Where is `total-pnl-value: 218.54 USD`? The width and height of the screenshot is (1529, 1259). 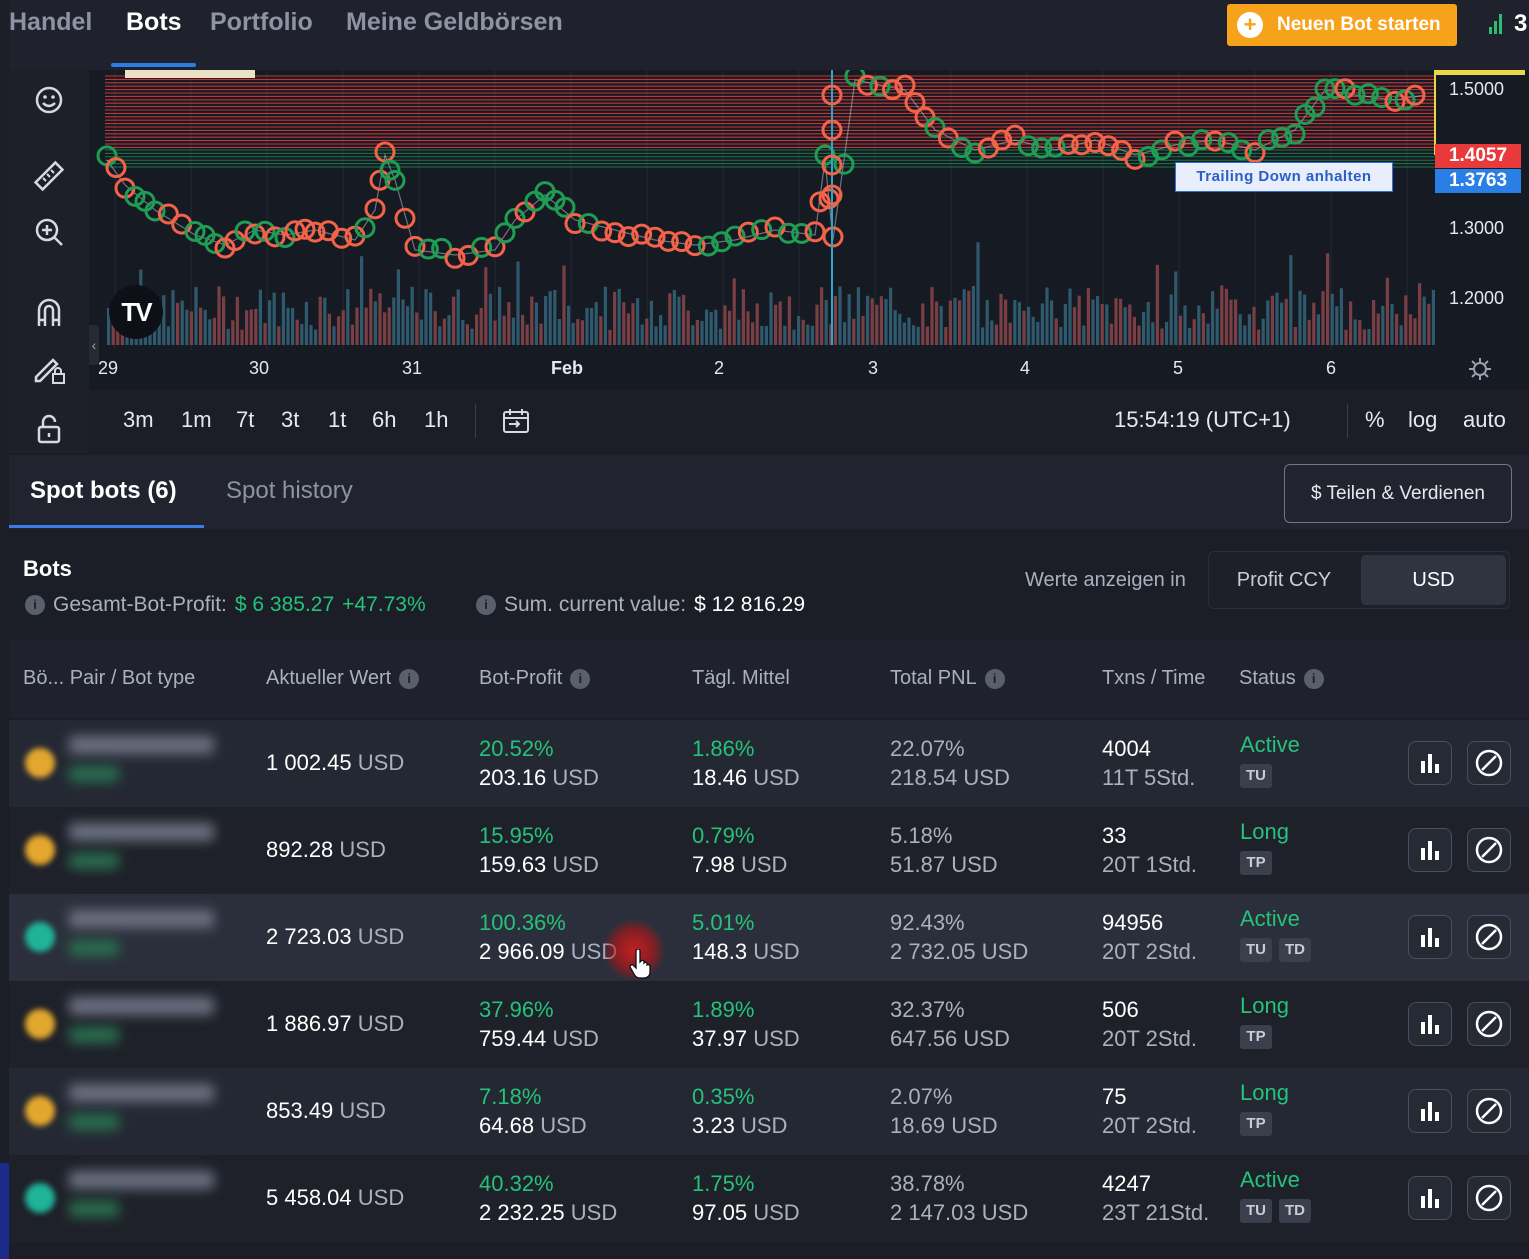 total-pnl-value: 218.54 USD is located at coordinates (950, 777).